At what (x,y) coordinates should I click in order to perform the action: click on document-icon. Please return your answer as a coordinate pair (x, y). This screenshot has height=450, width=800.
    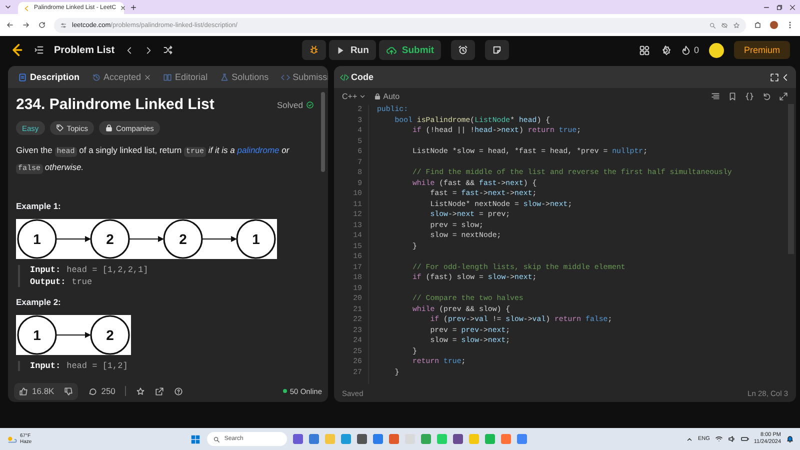
    Looking at the image, I should click on (22, 77).